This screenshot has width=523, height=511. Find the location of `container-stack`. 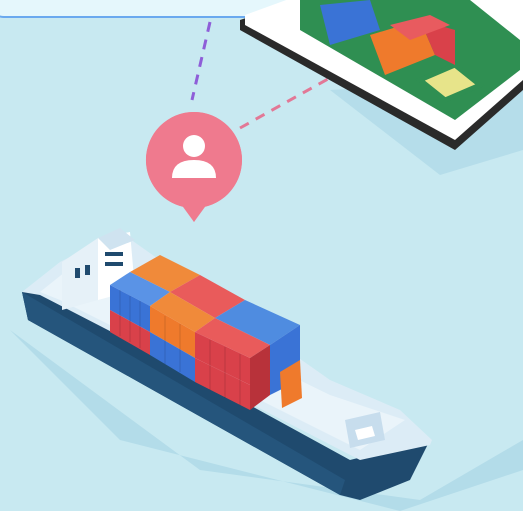

container-stack is located at coordinates (206, 332).